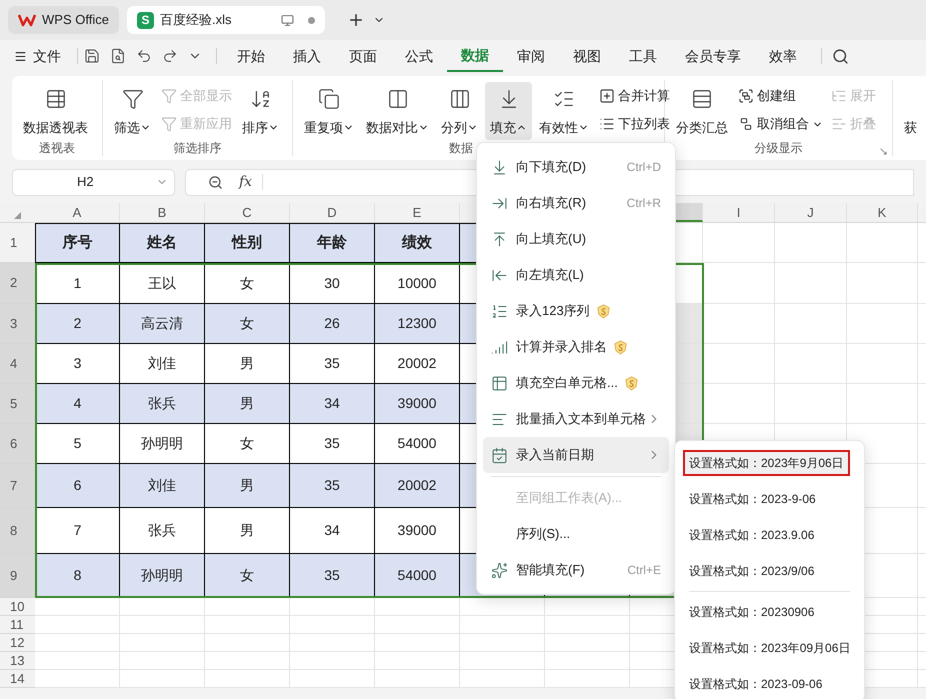  What do you see at coordinates (77, 531) in the screenshot?
I see `table-cell: 7` at bounding box center [77, 531].